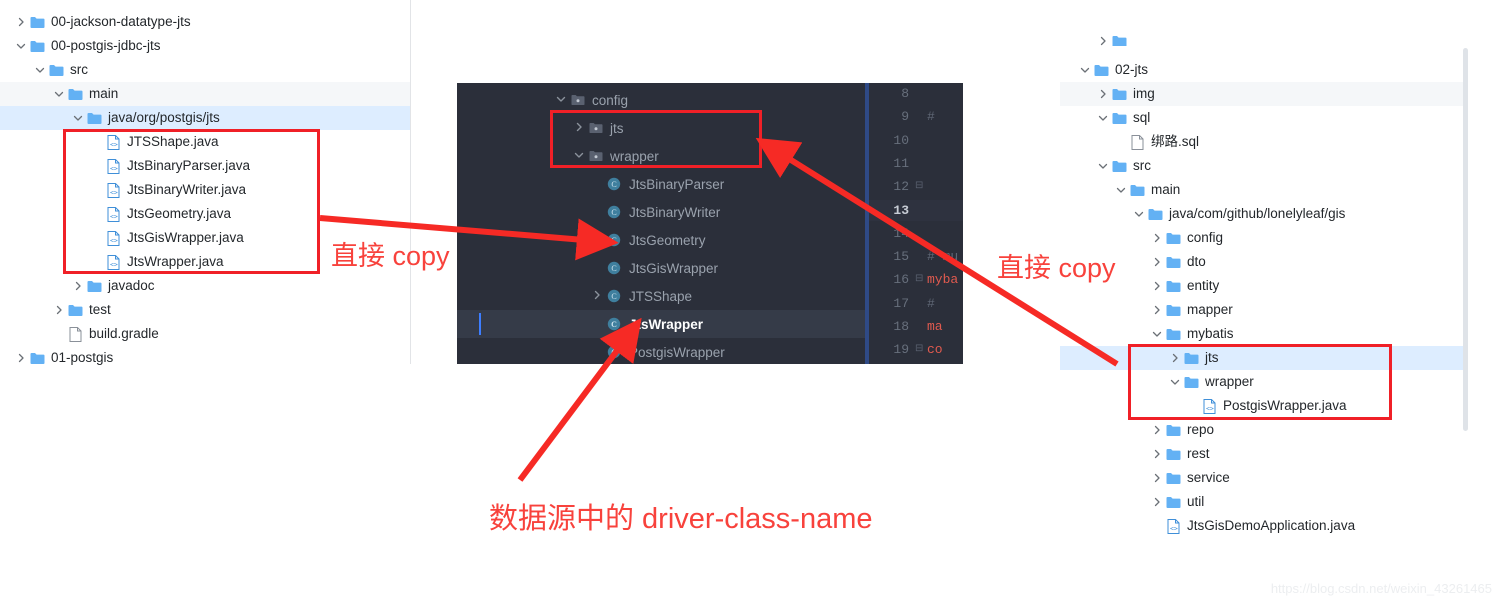  Describe the element at coordinates (1261, 70) in the screenshot. I see `tree-row: 02-jts` at that location.